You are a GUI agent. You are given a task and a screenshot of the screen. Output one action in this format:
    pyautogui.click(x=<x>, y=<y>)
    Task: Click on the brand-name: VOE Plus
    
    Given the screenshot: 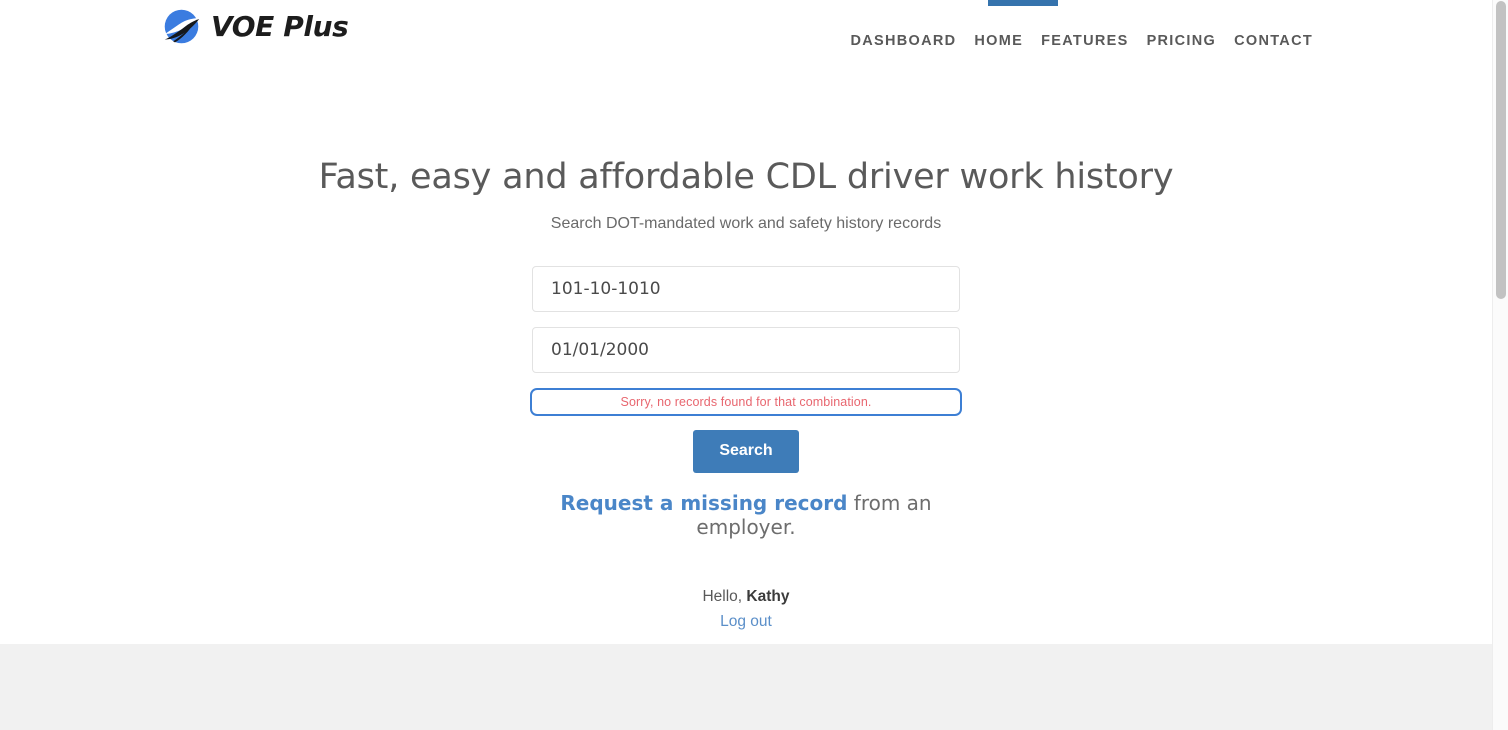 What is the action you would take?
    pyautogui.click(x=280, y=26)
    